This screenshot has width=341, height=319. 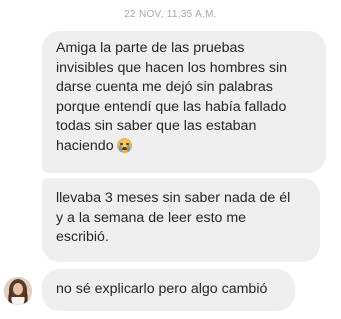 I want to click on sender-avatar, so click(x=18, y=291).